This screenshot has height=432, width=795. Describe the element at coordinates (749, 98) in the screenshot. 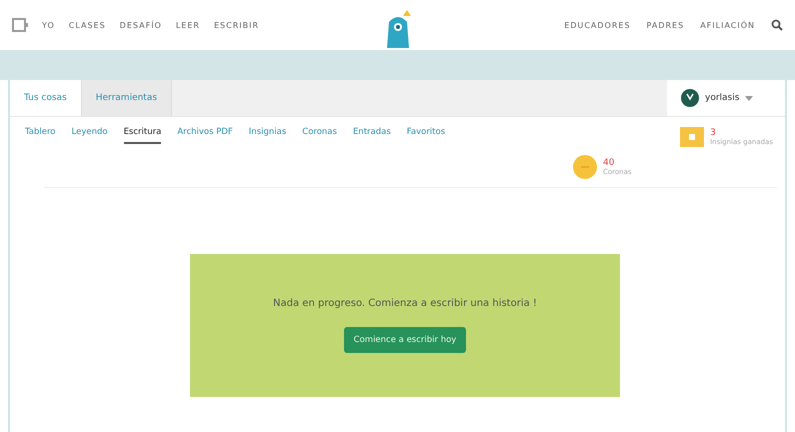

I see `caret-icon` at that location.